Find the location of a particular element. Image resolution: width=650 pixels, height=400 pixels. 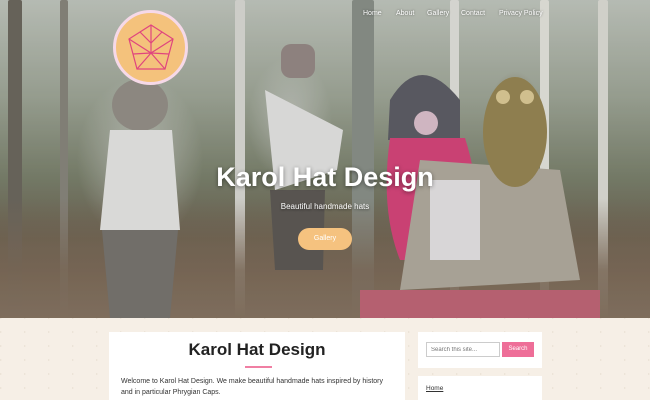

sidebar-menu-widget: Home is located at coordinates (480, 388).